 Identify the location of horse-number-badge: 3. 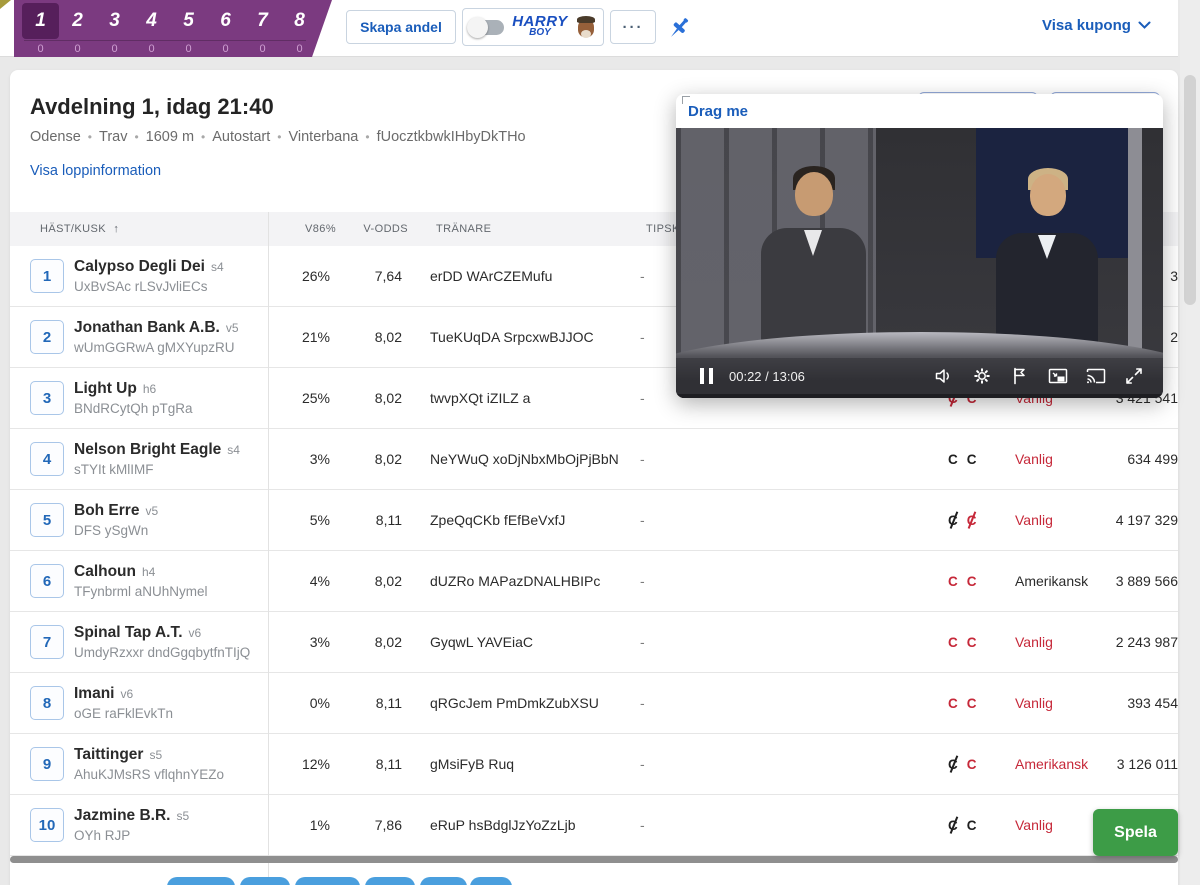
(47, 398).